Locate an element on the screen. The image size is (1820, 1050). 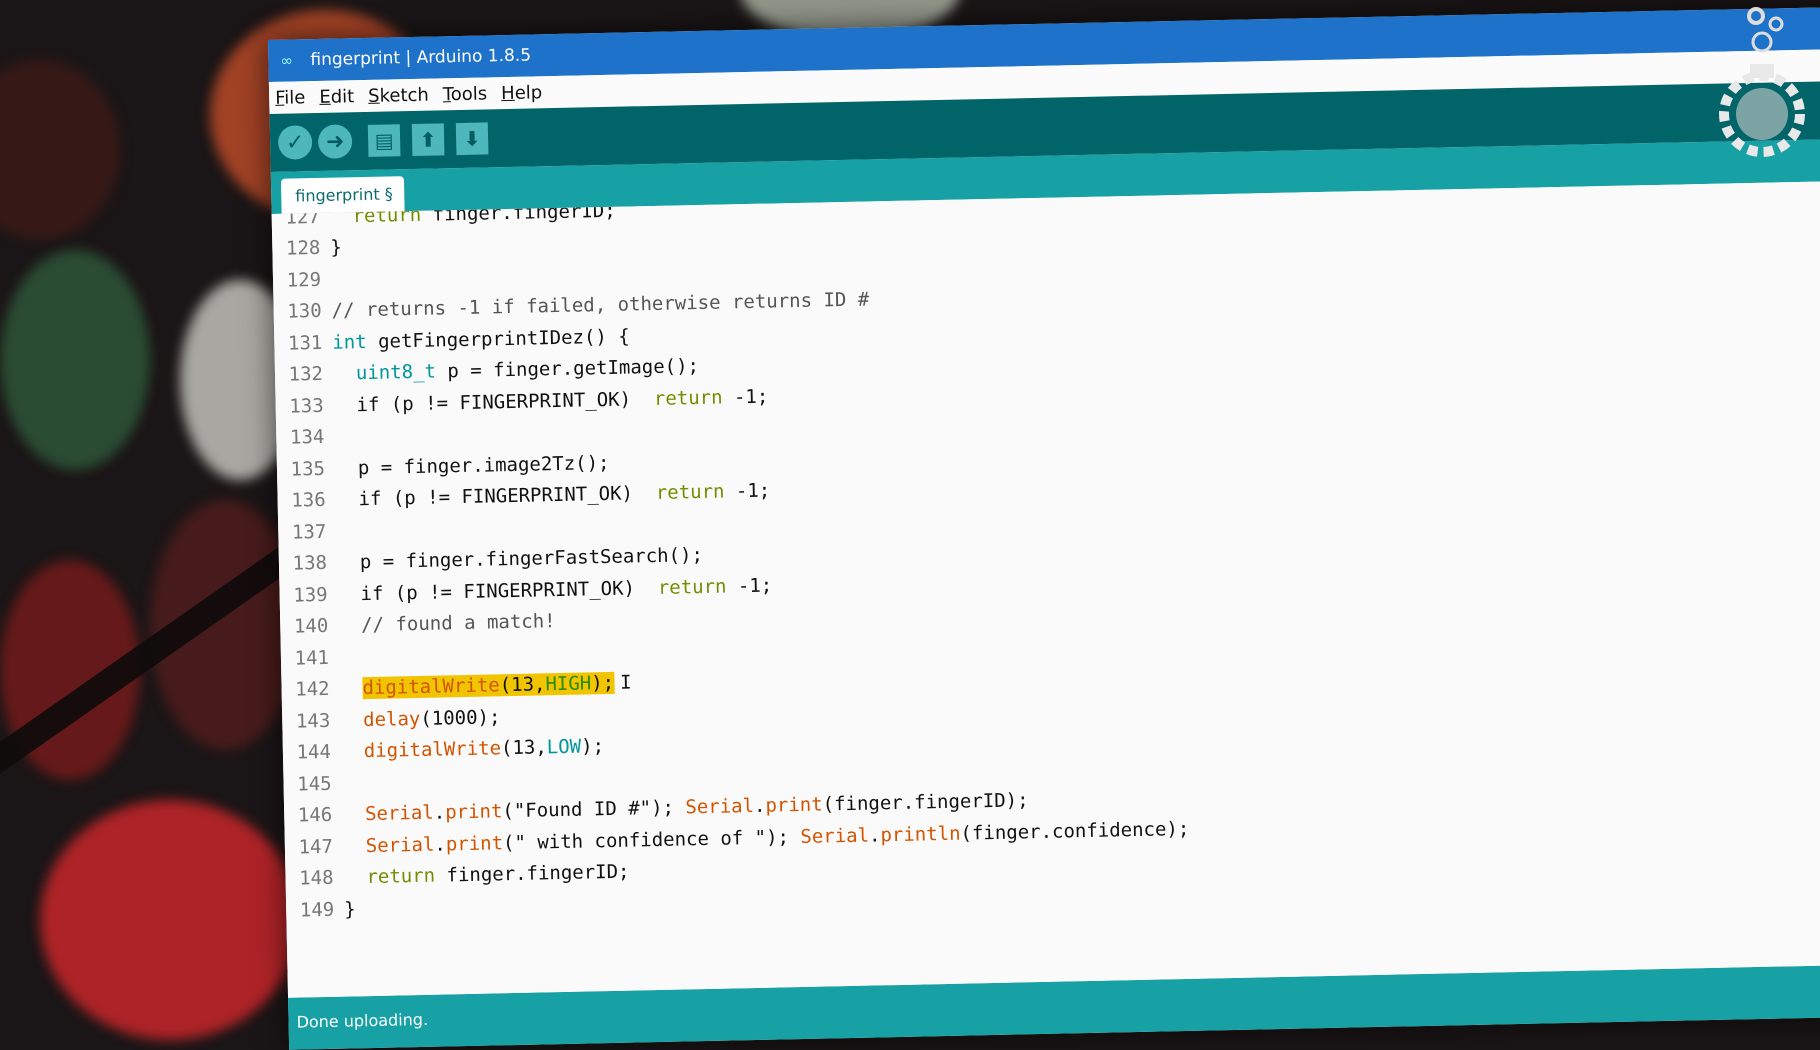
code-text: // found a match! is located at coordinates (447, 623).